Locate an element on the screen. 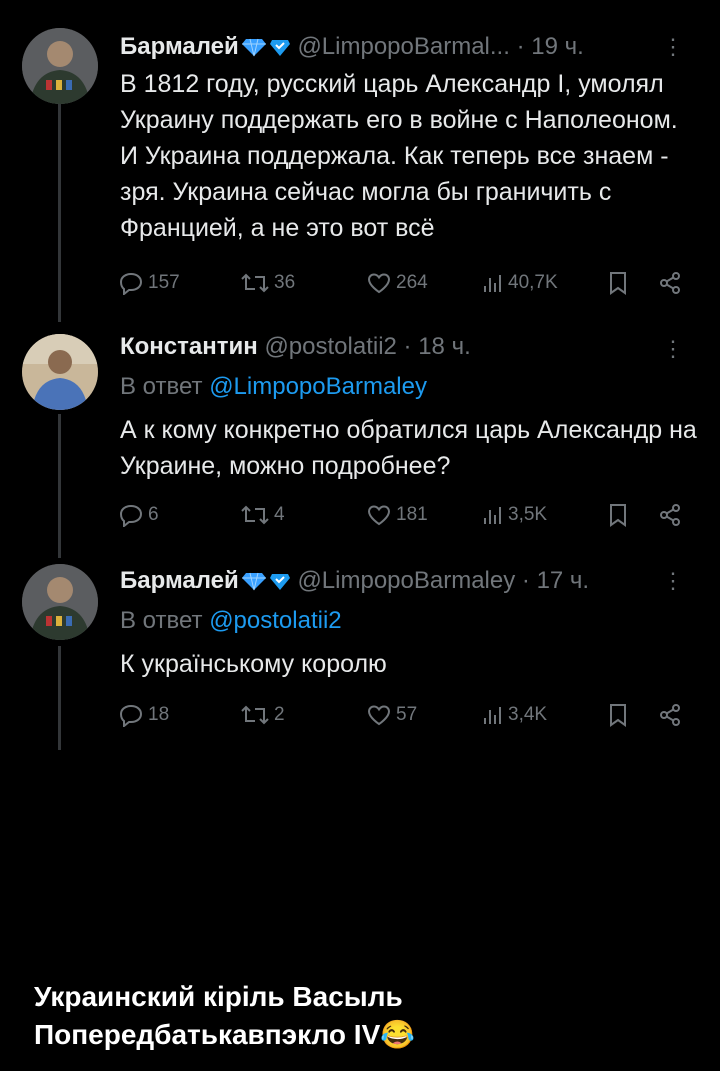  reply-count: 6 is located at coordinates (153, 514).